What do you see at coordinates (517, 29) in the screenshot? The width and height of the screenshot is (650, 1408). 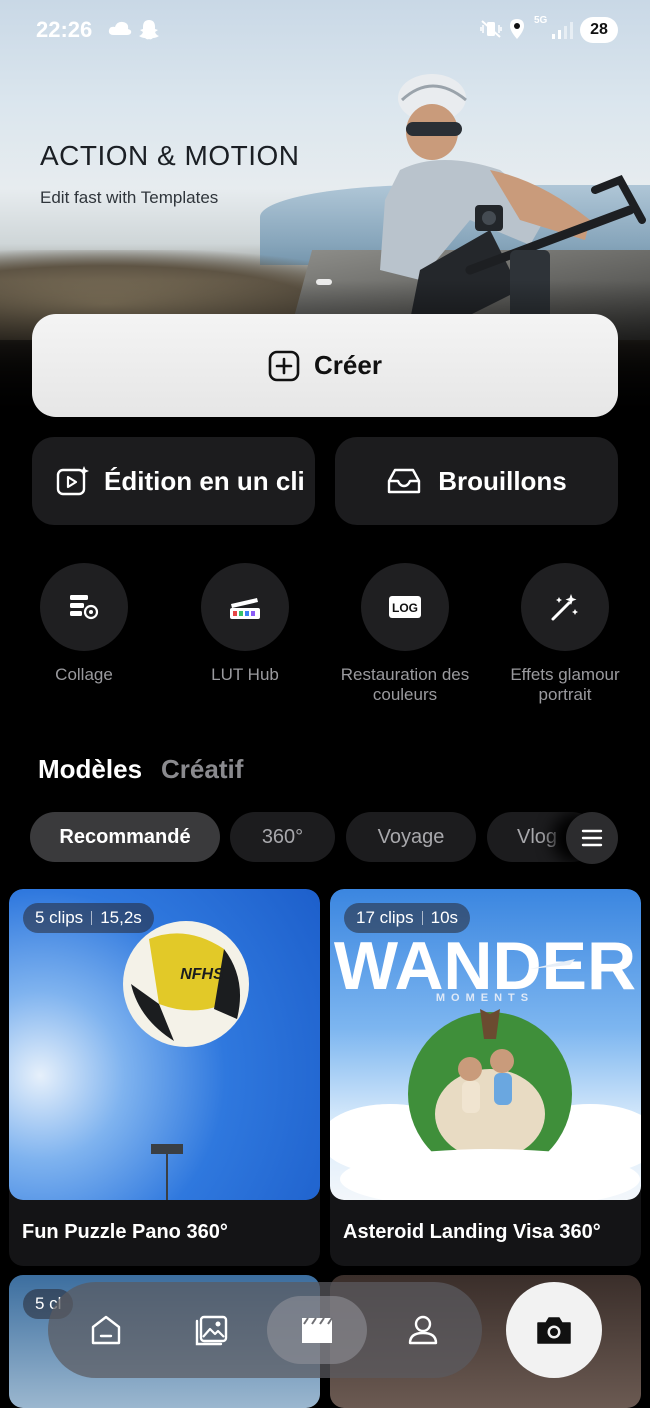 I see `location-icon` at bounding box center [517, 29].